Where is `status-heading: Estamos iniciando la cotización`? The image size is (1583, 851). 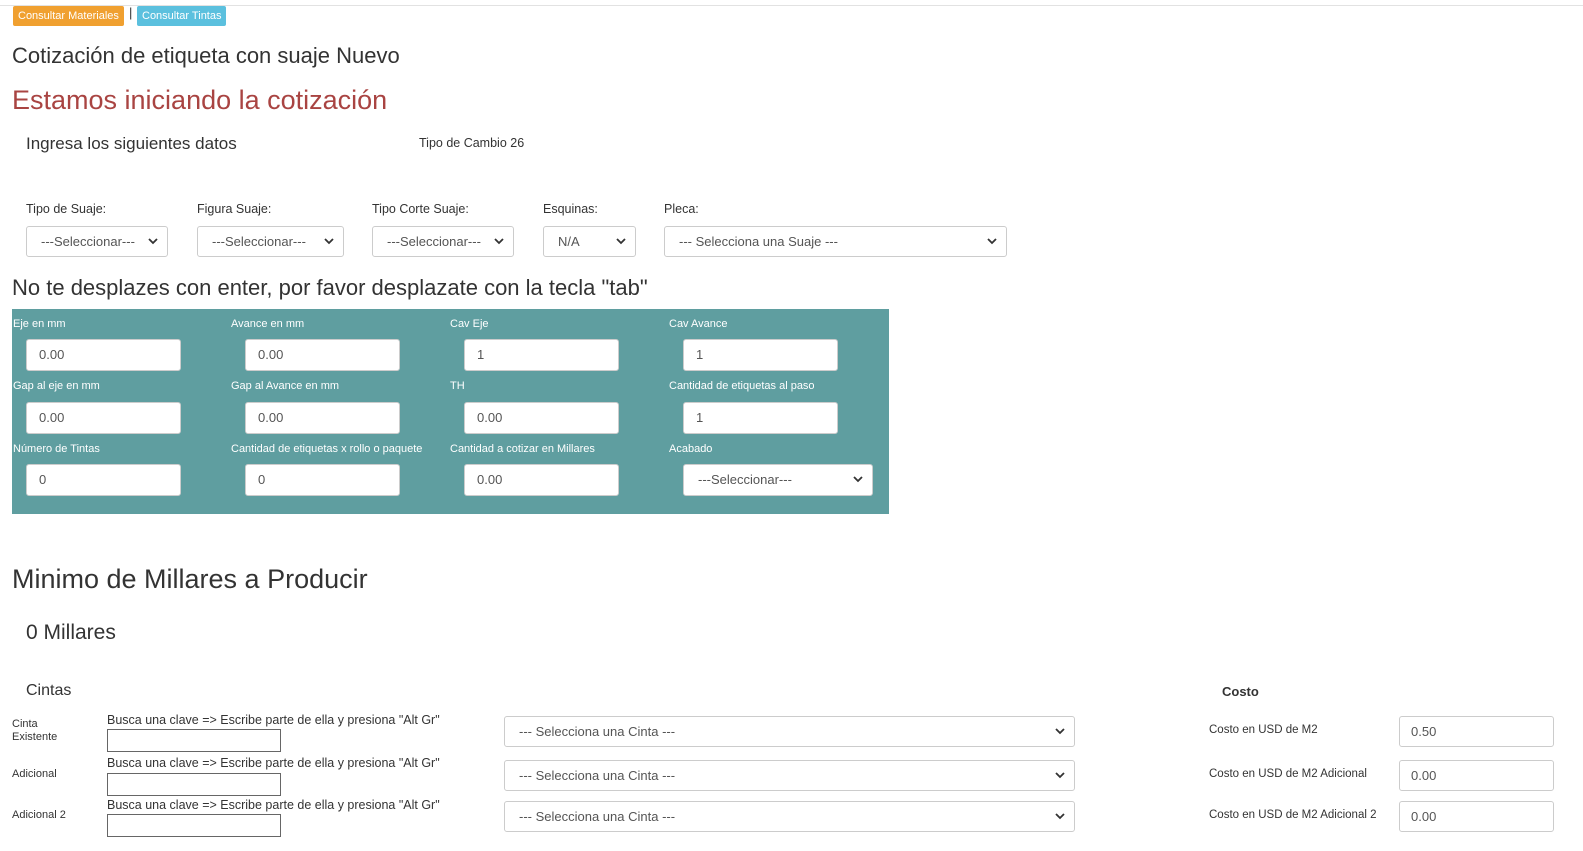 status-heading: Estamos iniciando la cotización is located at coordinates (200, 100).